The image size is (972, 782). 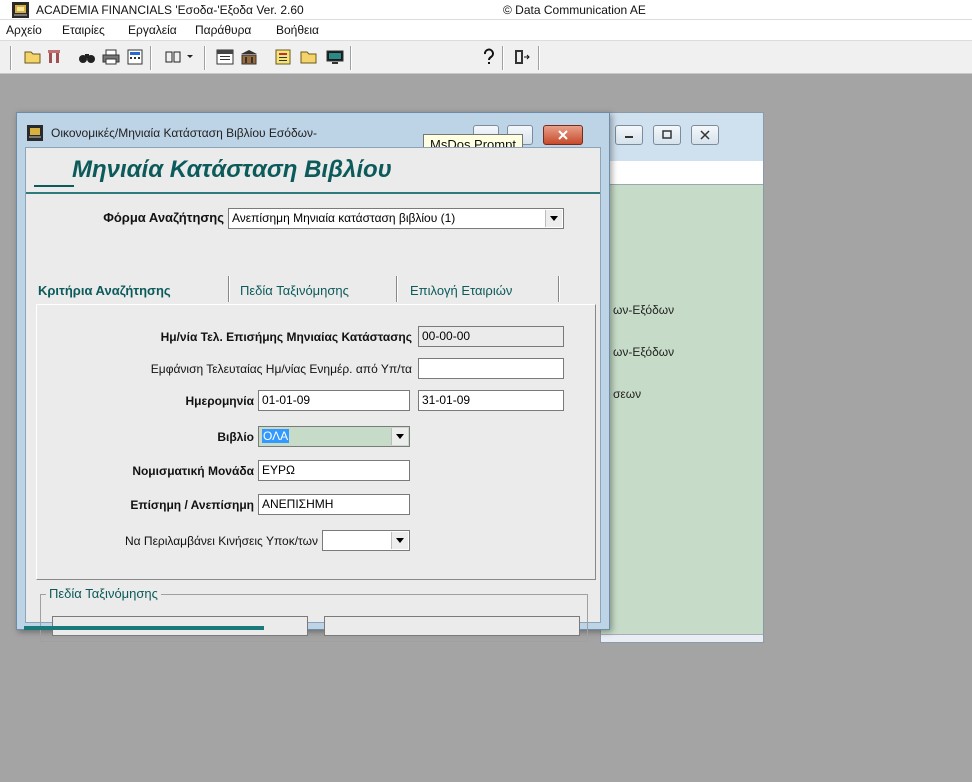 What do you see at coordinates (180, 57) in the screenshot?
I see `columns-icon` at bounding box center [180, 57].